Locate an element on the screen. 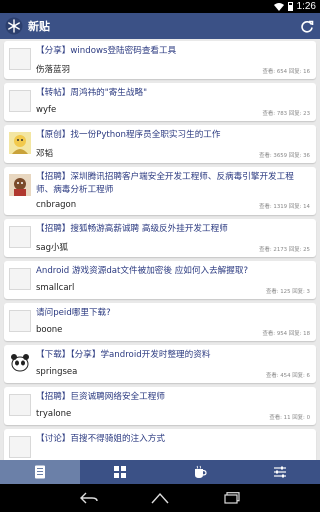 The width and height of the screenshot is (320, 512). post-title: Android 游戏资源dat文件被加密後 应如何入去解握取? is located at coordinates (142, 271).